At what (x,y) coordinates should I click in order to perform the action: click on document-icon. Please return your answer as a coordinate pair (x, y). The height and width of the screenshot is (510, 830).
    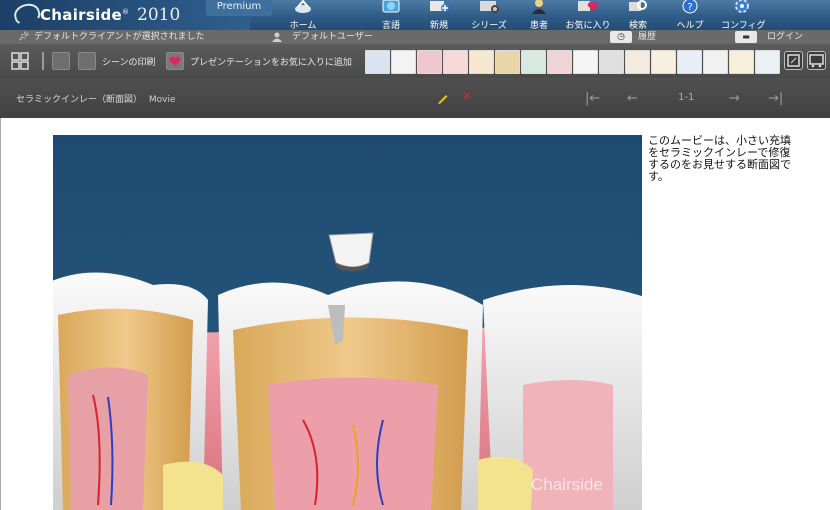
    Looking at the image, I should click on (61, 61).